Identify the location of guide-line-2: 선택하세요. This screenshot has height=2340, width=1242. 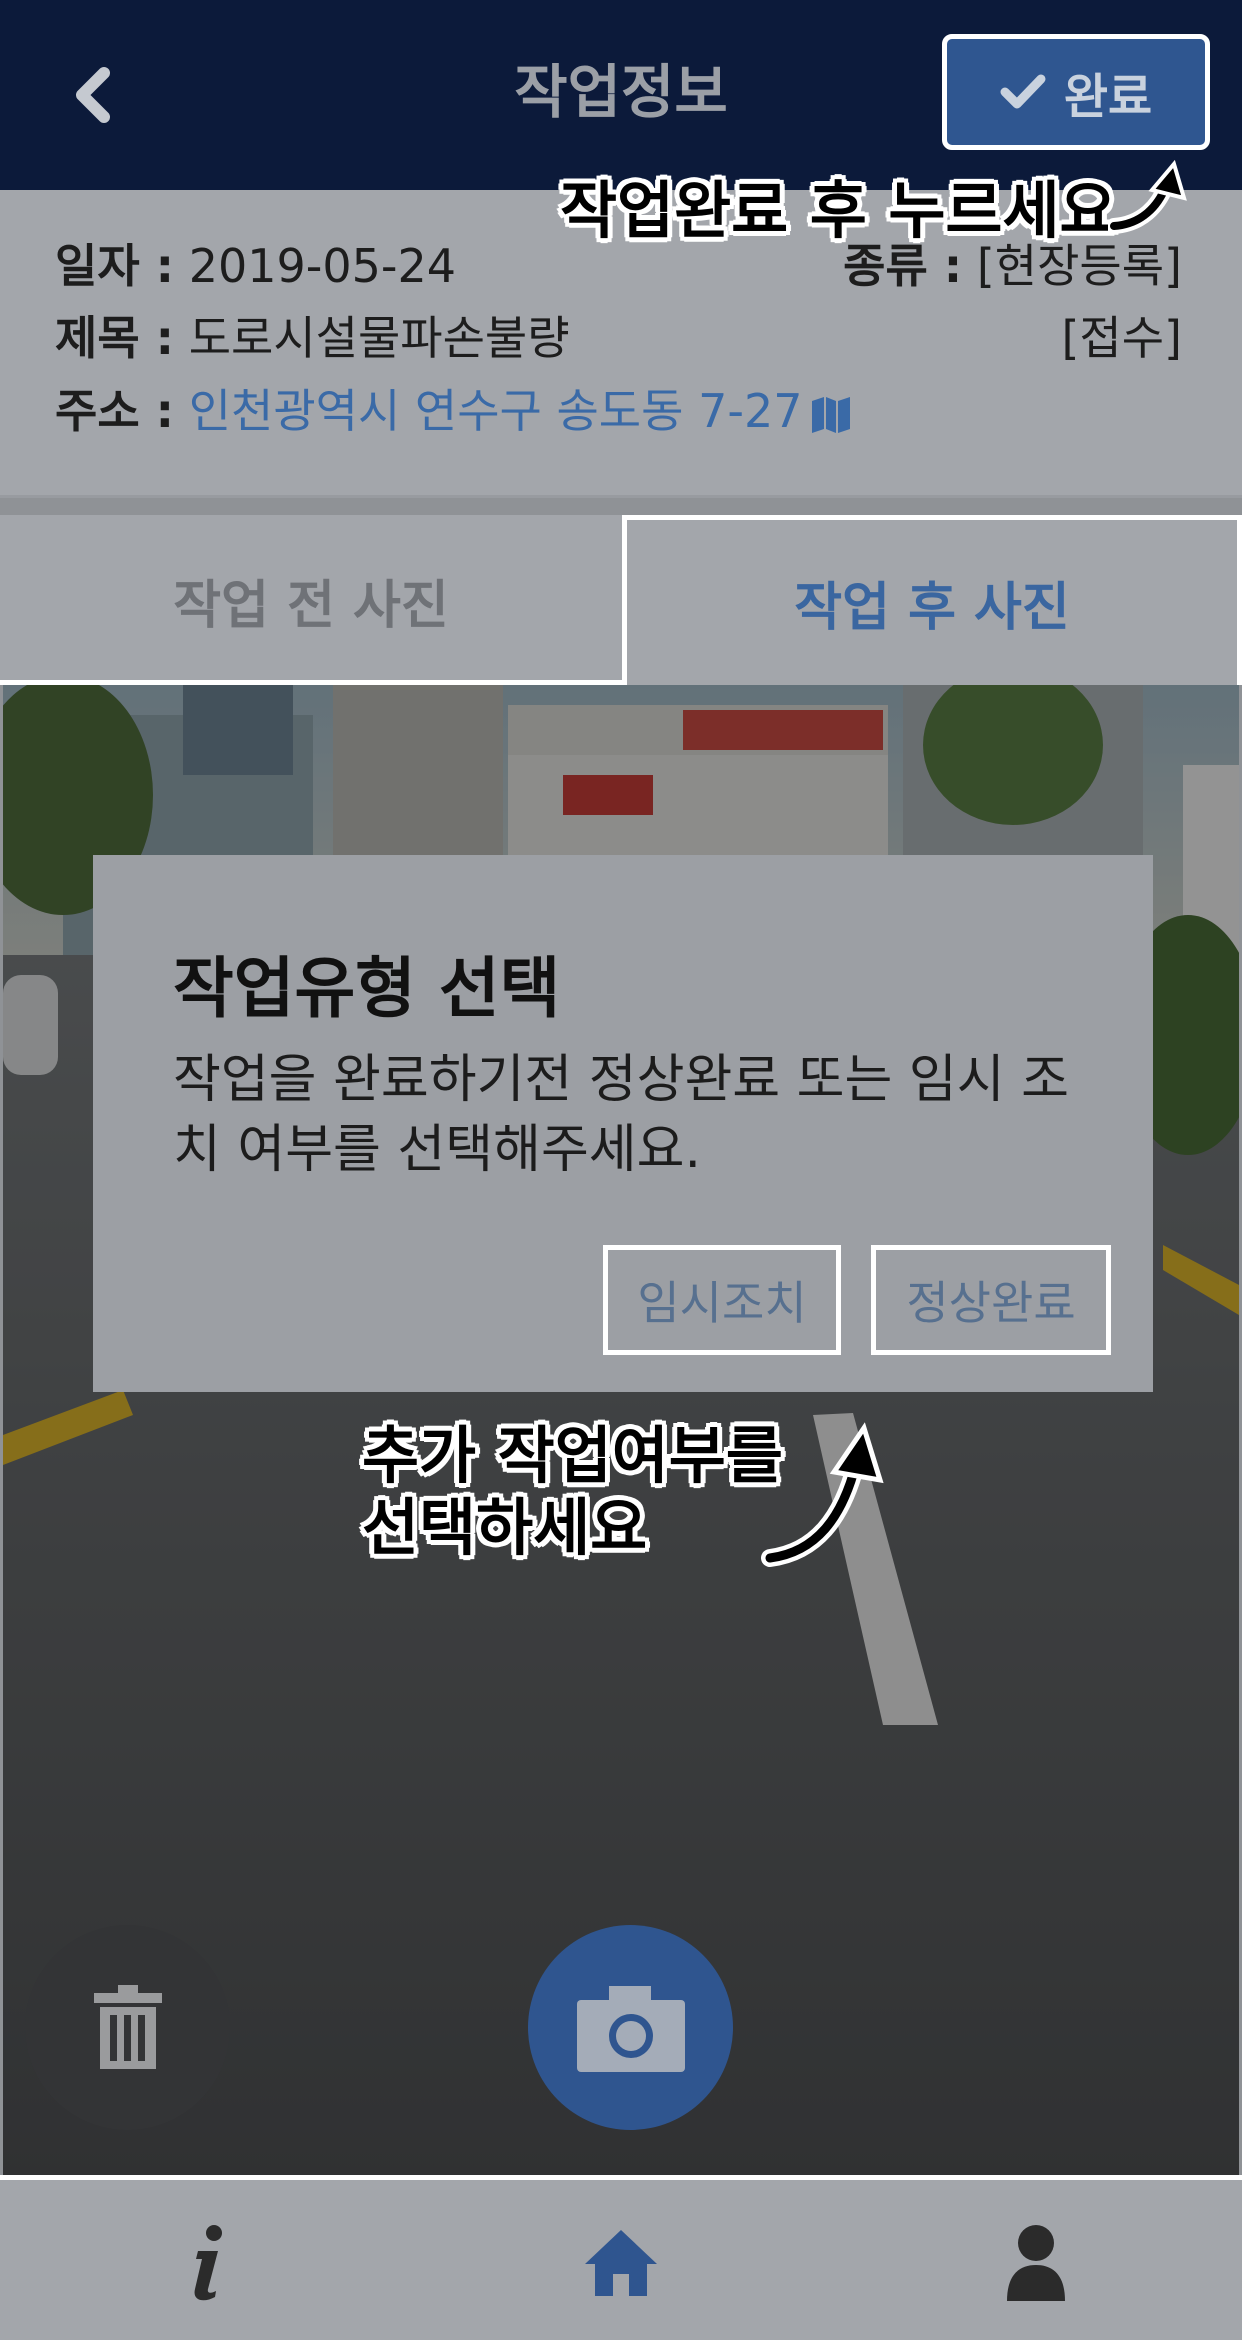
(505, 1527).